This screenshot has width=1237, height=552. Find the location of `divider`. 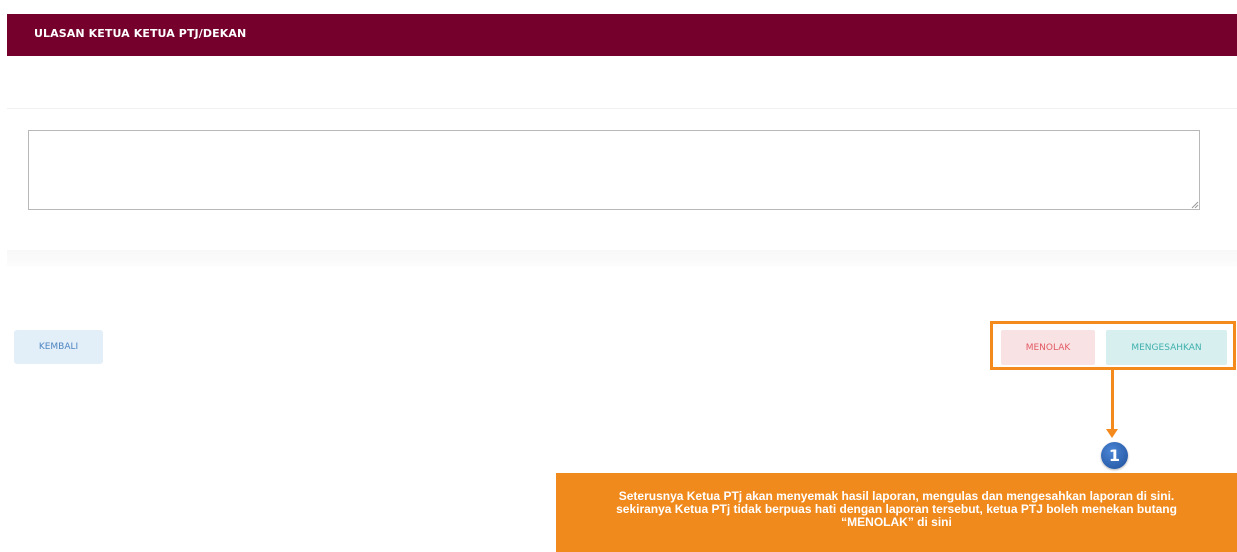

divider is located at coordinates (622, 108).